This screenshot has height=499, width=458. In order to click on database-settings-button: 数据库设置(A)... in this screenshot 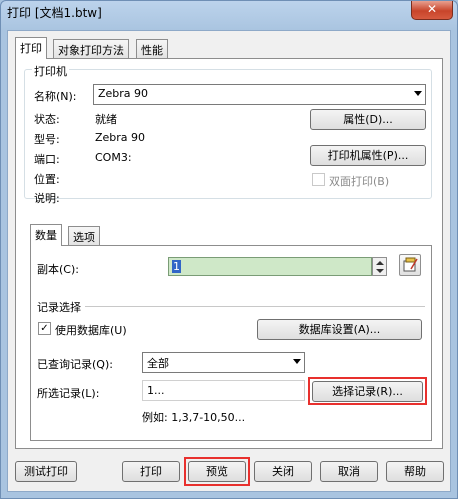, I will do `click(339, 329)`.